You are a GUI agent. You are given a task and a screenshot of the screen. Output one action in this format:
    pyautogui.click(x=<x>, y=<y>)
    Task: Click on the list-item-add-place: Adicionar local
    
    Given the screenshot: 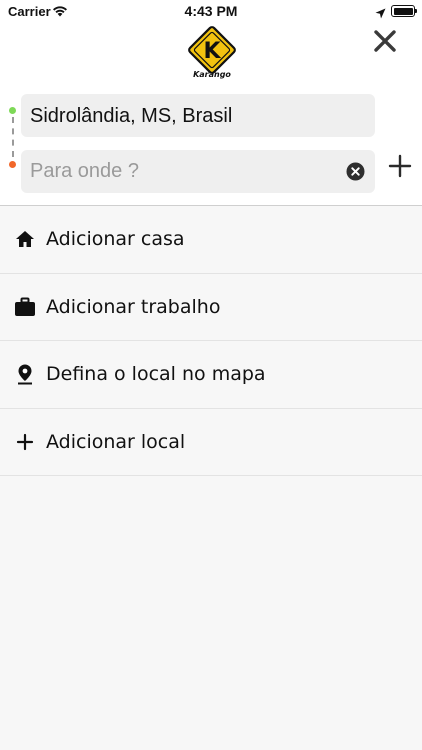 What is the action you would take?
    pyautogui.click(x=211, y=442)
    